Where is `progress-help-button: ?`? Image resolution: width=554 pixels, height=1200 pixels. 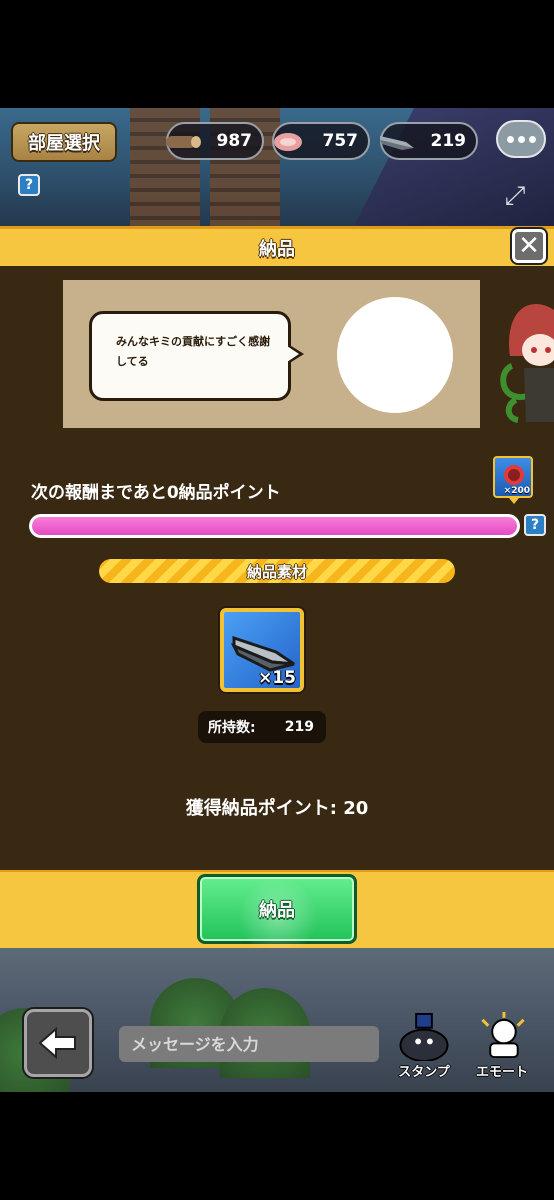
progress-help-button: ? is located at coordinates (535, 525).